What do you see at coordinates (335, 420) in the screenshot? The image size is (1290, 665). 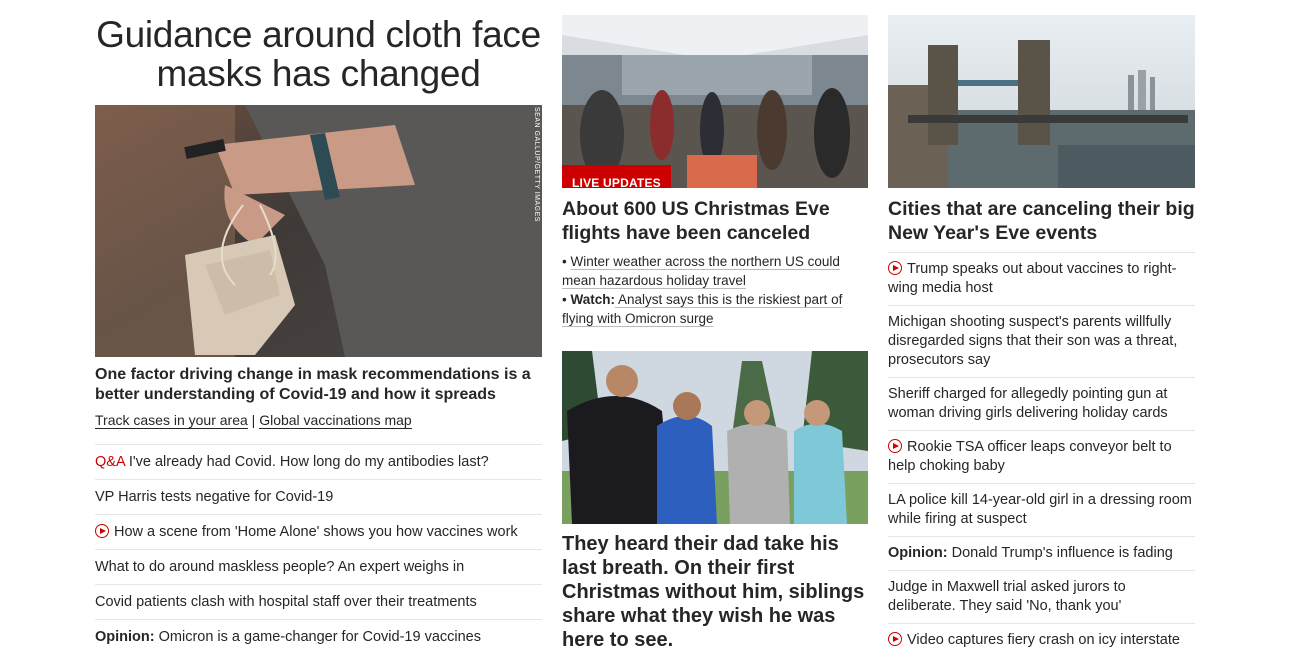 I see `vaccinations-map-link: Global vaccinations map` at bounding box center [335, 420].